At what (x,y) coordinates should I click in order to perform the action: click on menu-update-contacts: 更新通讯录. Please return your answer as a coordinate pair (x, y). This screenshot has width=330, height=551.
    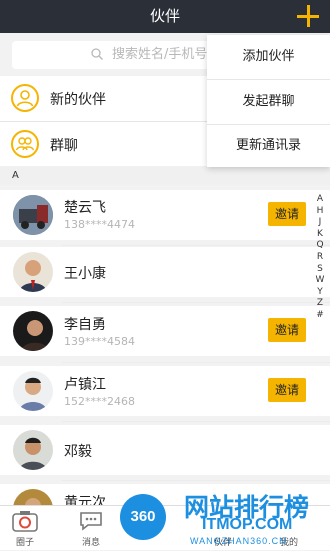
    Looking at the image, I should click on (268, 146).